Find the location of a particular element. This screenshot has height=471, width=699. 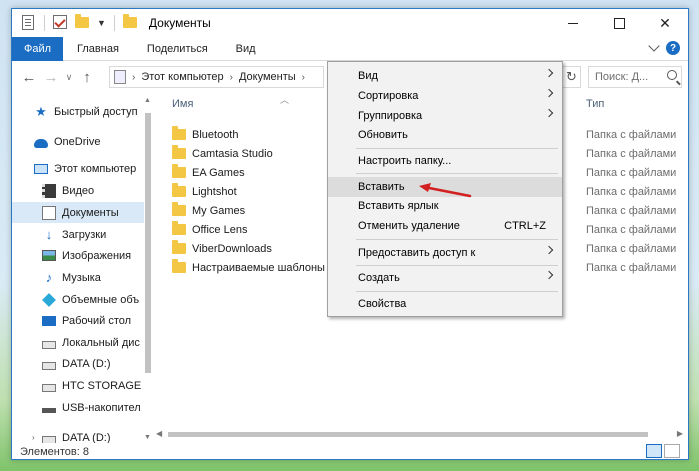

shortcut-label: CTRL+Z is located at coordinates (525, 226).